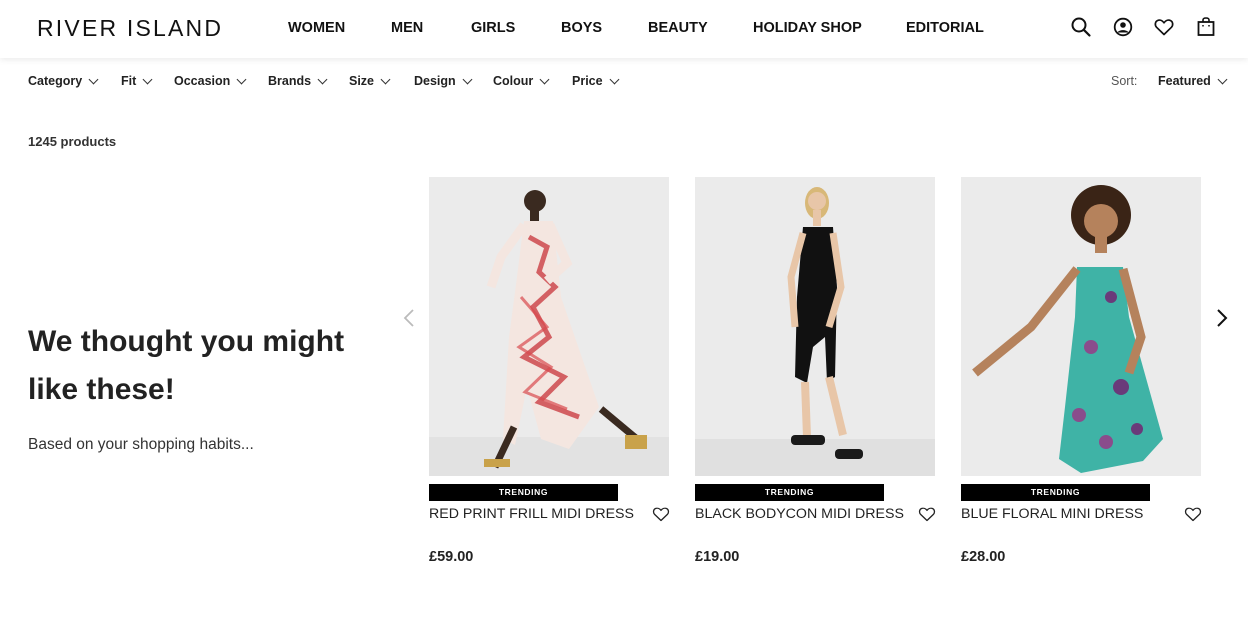 The height and width of the screenshot is (630, 1248). What do you see at coordinates (55, 81) in the screenshot?
I see `filter-label: Category` at bounding box center [55, 81].